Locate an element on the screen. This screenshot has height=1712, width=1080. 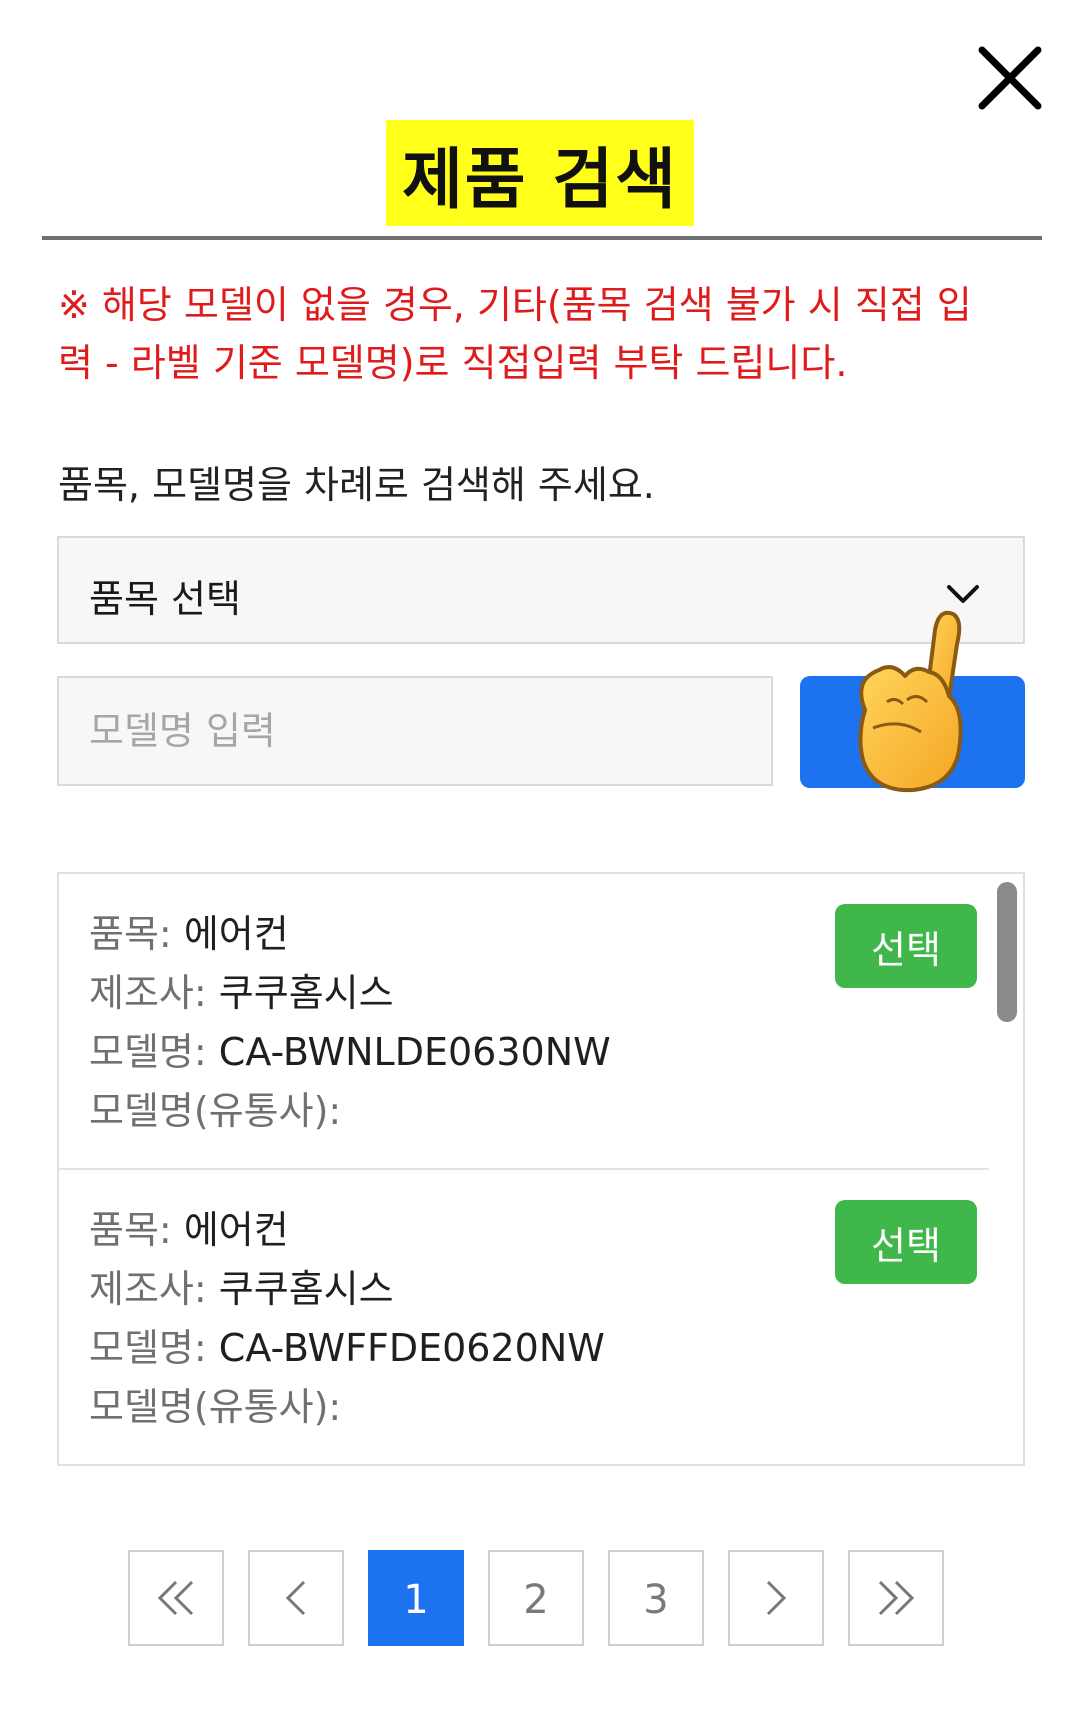
close-icon is located at coordinates (1010, 78).